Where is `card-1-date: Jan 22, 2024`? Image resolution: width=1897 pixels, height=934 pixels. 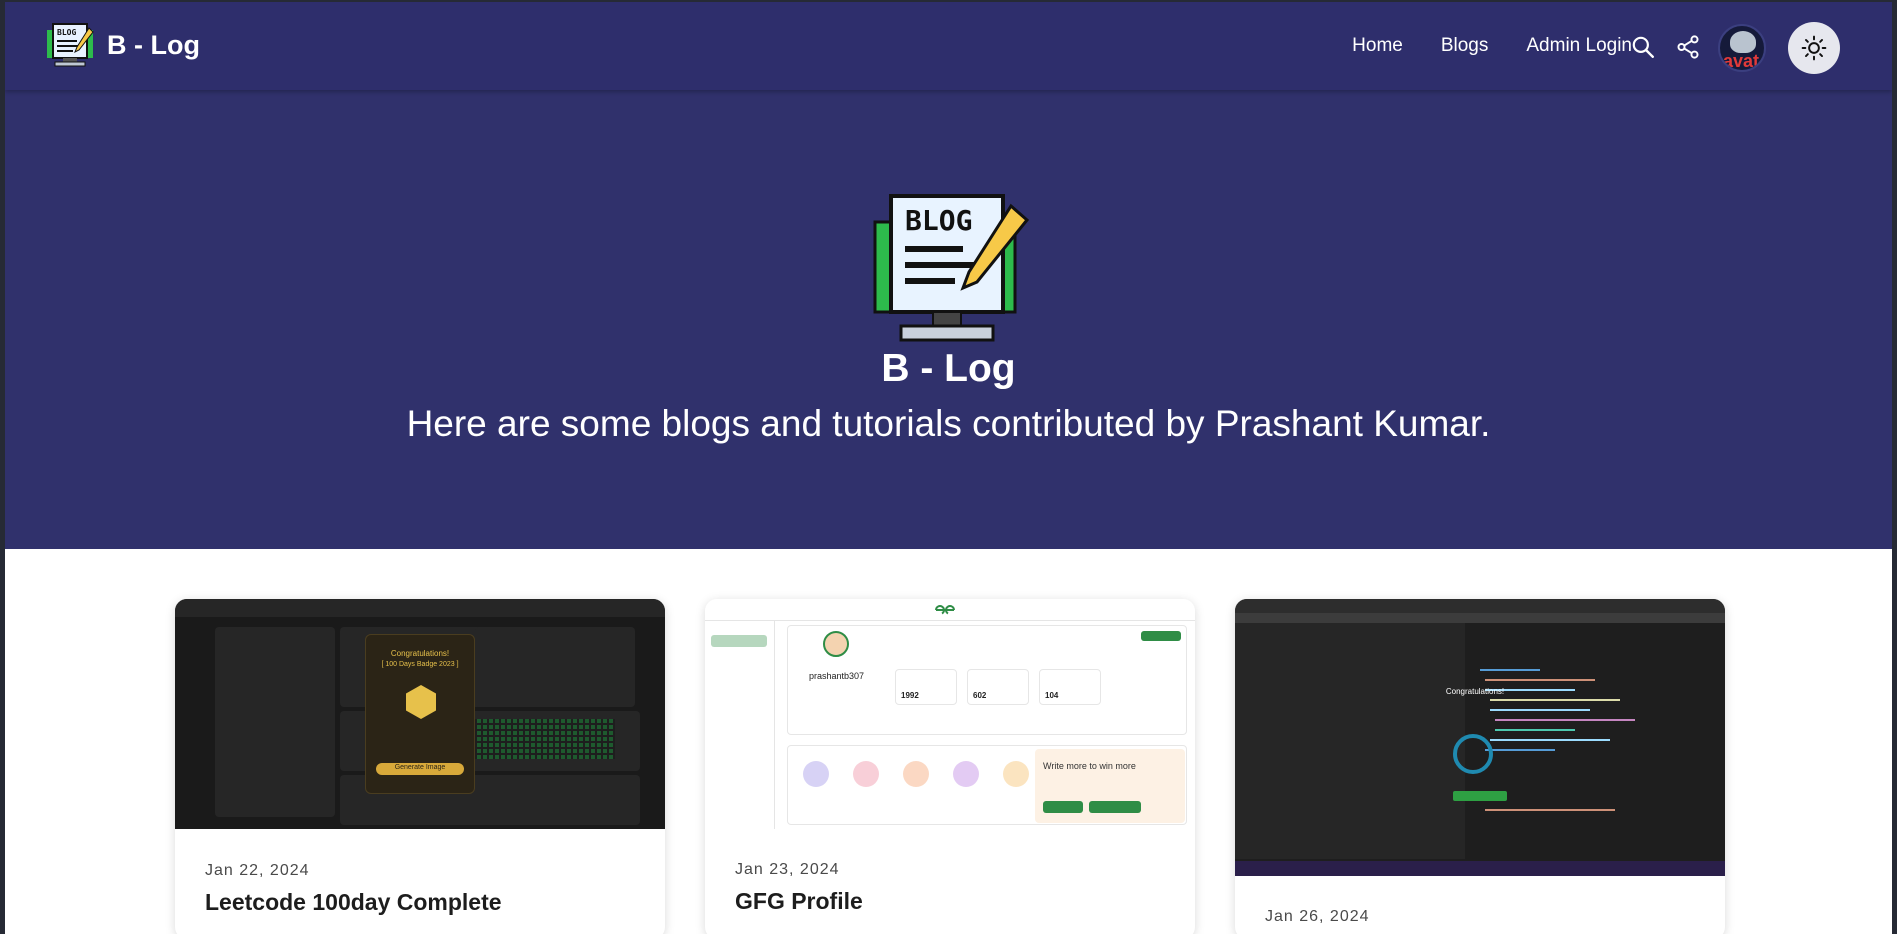 card-1-date: Jan 22, 2024 is located at coordinates (257, 870).